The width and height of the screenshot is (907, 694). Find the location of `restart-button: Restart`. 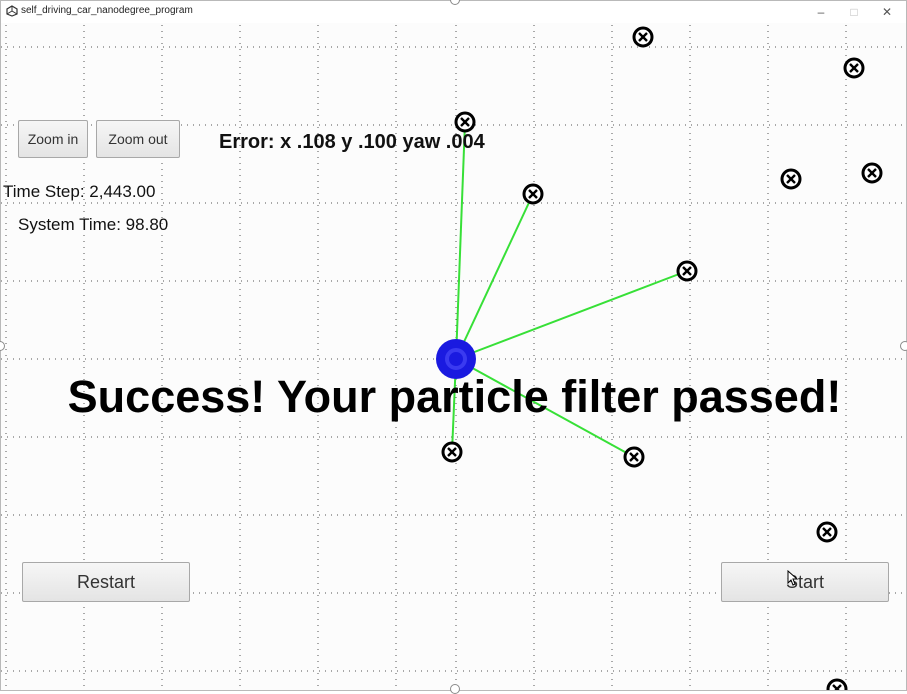

restart-button: Restart is located at coordinates (106, 582).